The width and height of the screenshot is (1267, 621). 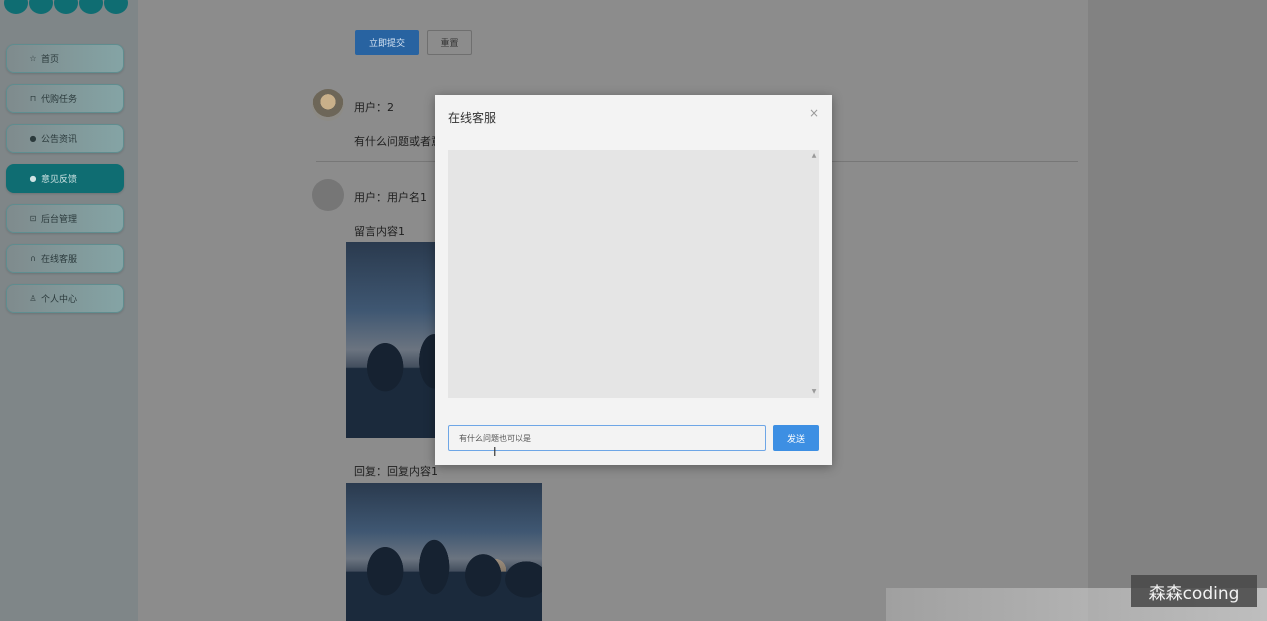 I want to click on sidebar-item-announcements: ● 公告资讯, so click(x=65, y=138).